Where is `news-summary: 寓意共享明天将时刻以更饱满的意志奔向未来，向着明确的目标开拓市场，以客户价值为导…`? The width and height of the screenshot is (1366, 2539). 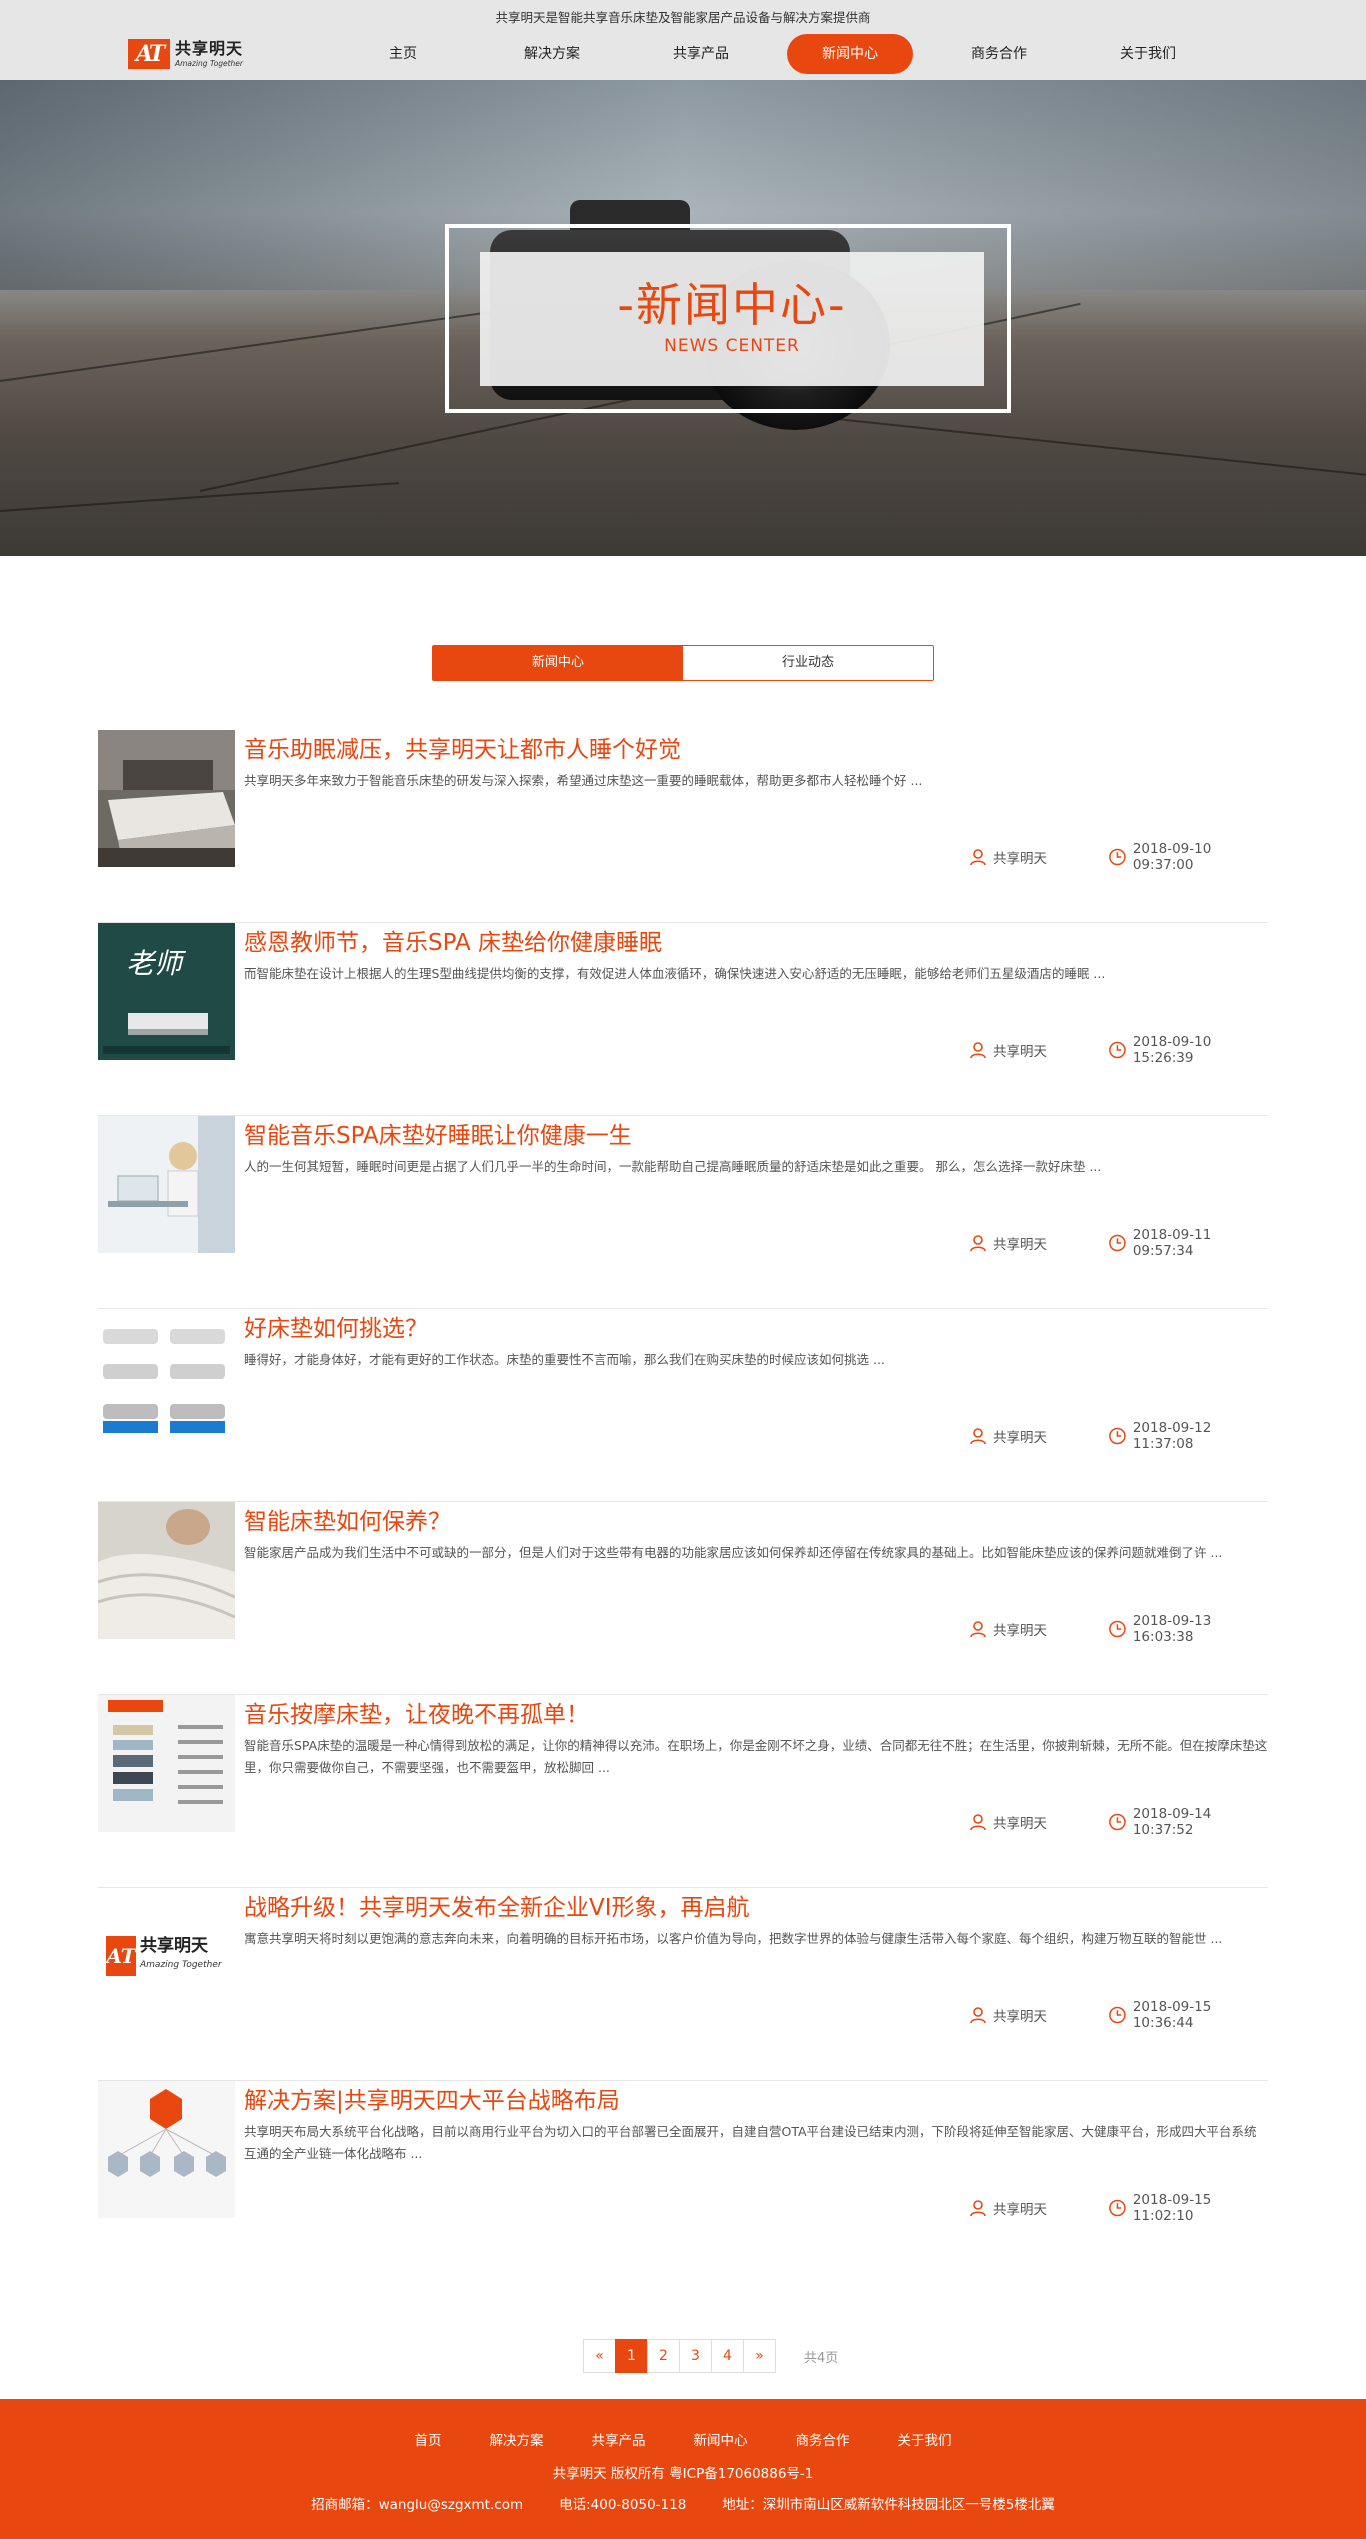 news-summary: 寓意共享明天将时刻以更饱满的意志奔向未来，向着明确的目标开拓市场，以客户价值为导… is located at coordinates (733, 1938).